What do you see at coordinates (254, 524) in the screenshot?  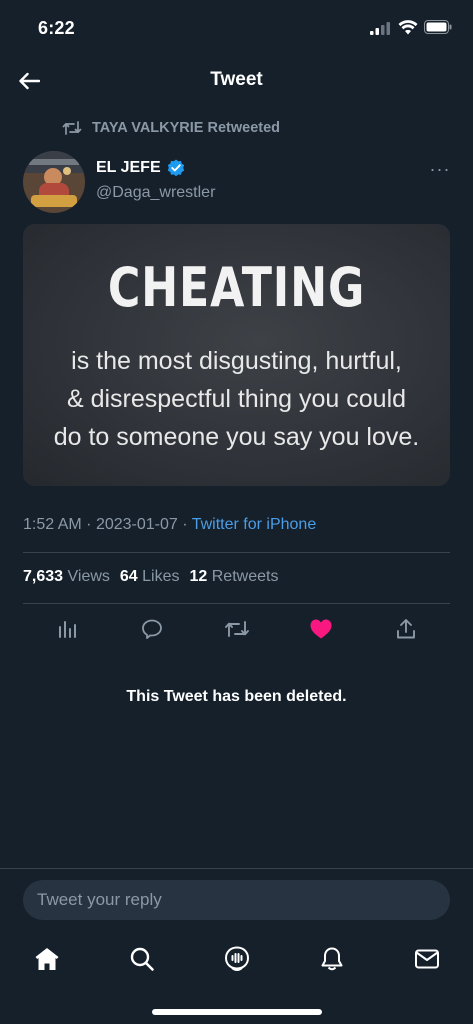 I see `tweet-source-link: Twitter for iPhone` at bounding box center [254, 524].